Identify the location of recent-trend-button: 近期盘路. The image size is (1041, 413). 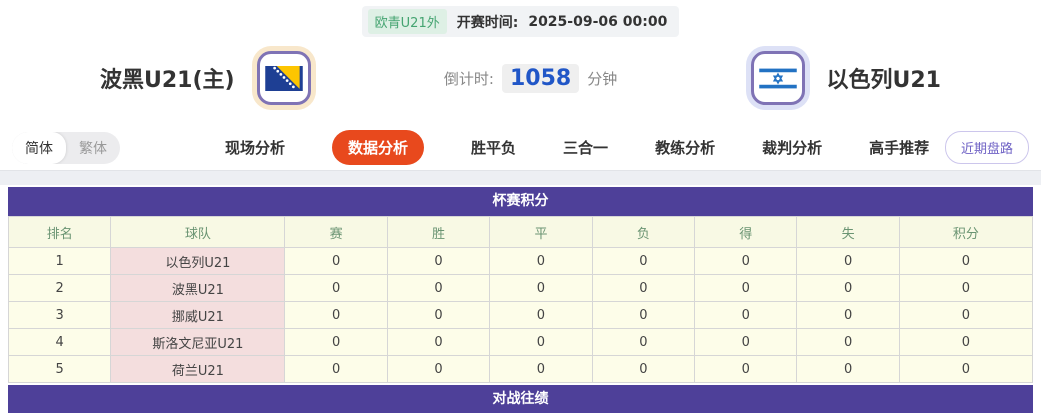
(986, 147).